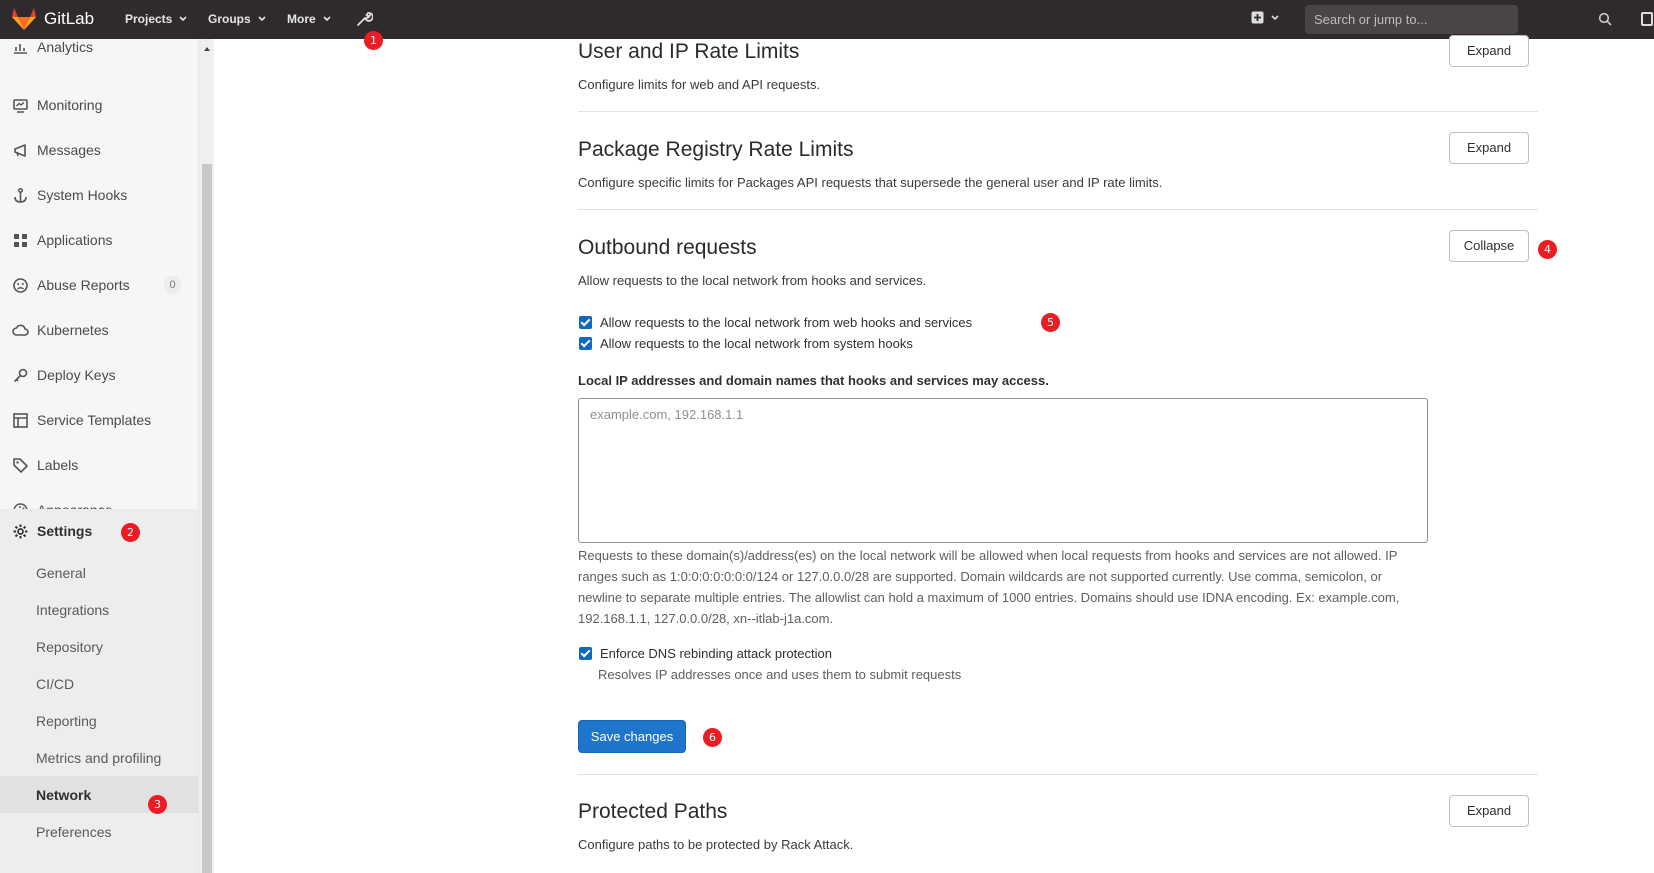  I want to click on sidebar-item-label: Settings, so click(65, 531).